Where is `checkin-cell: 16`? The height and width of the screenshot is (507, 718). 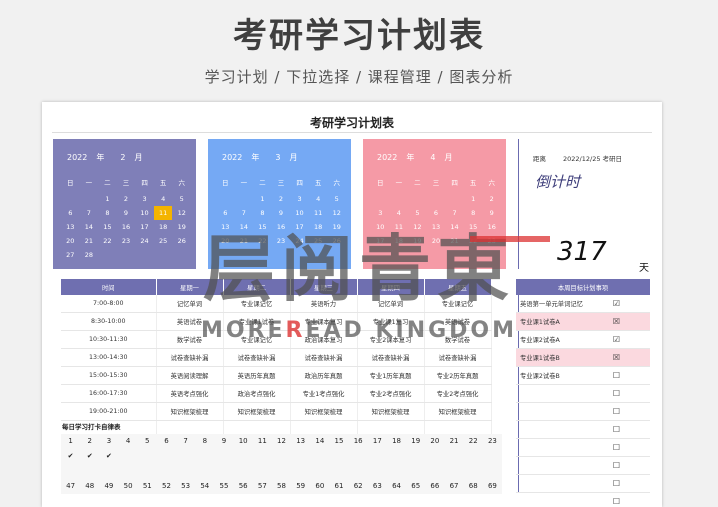 checkin-cell: 16 is located at coordinates (358, 441).